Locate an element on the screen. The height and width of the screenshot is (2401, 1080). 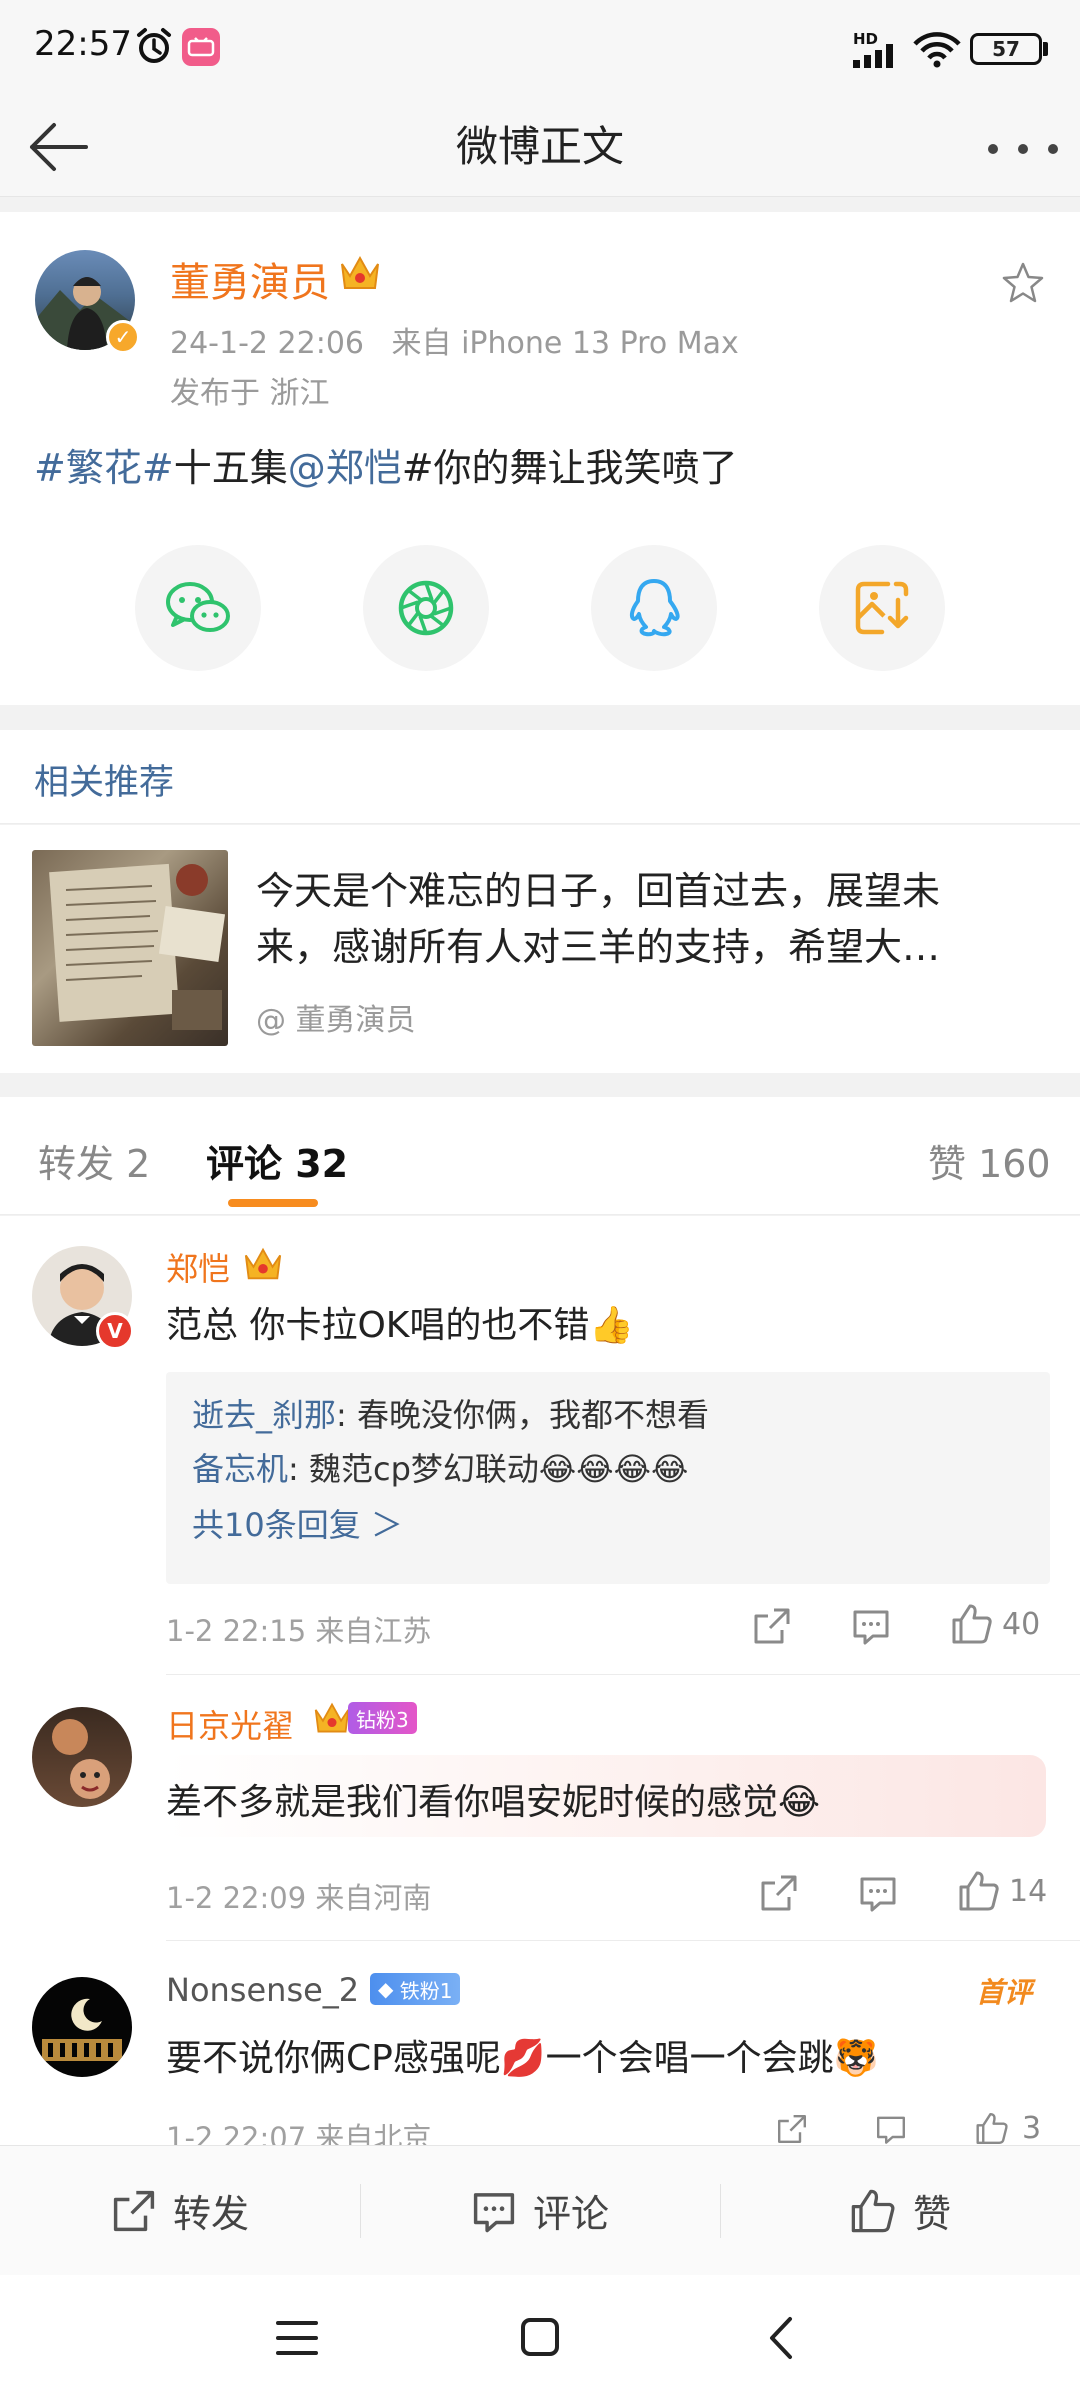
menu-icon is located at coordinates (297, 2338).